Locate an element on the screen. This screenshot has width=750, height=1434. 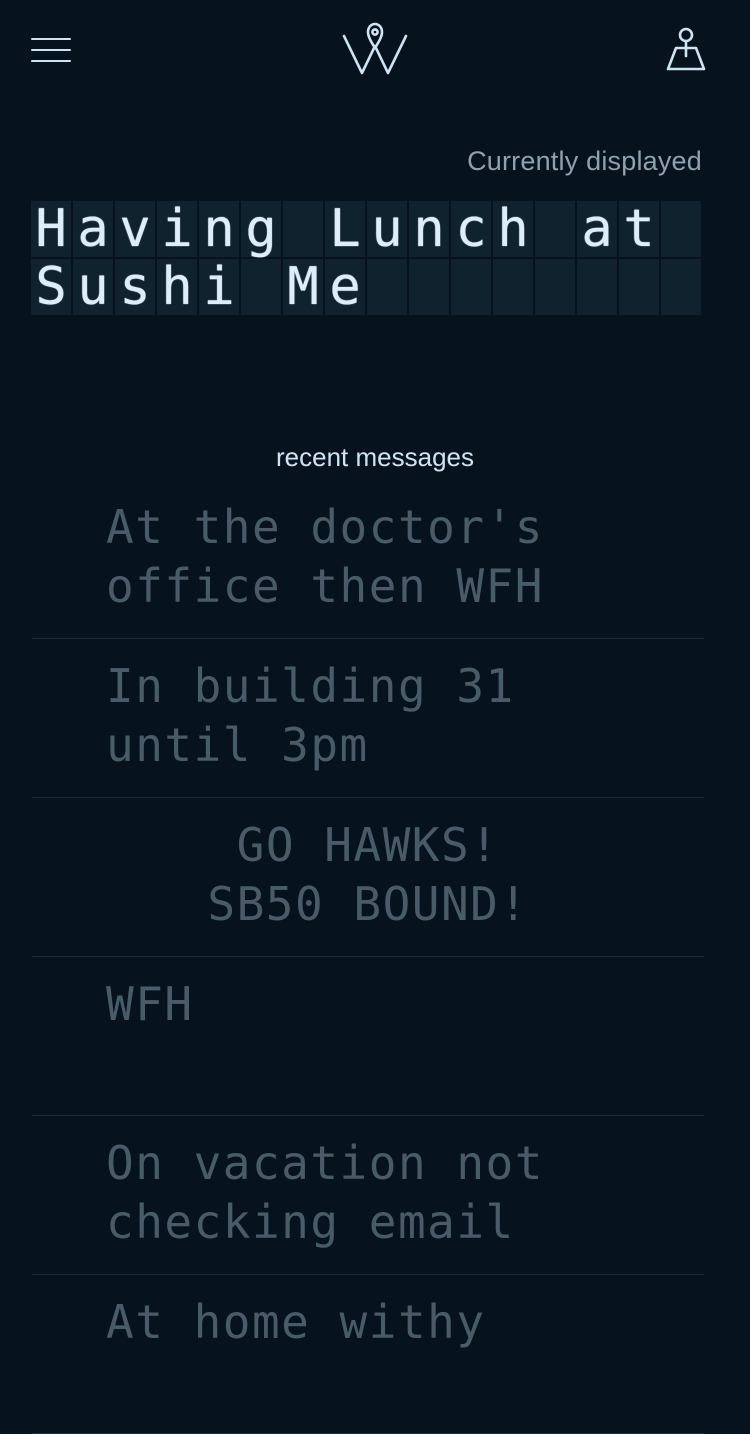
menu-button is located at coordinates (52, 50).